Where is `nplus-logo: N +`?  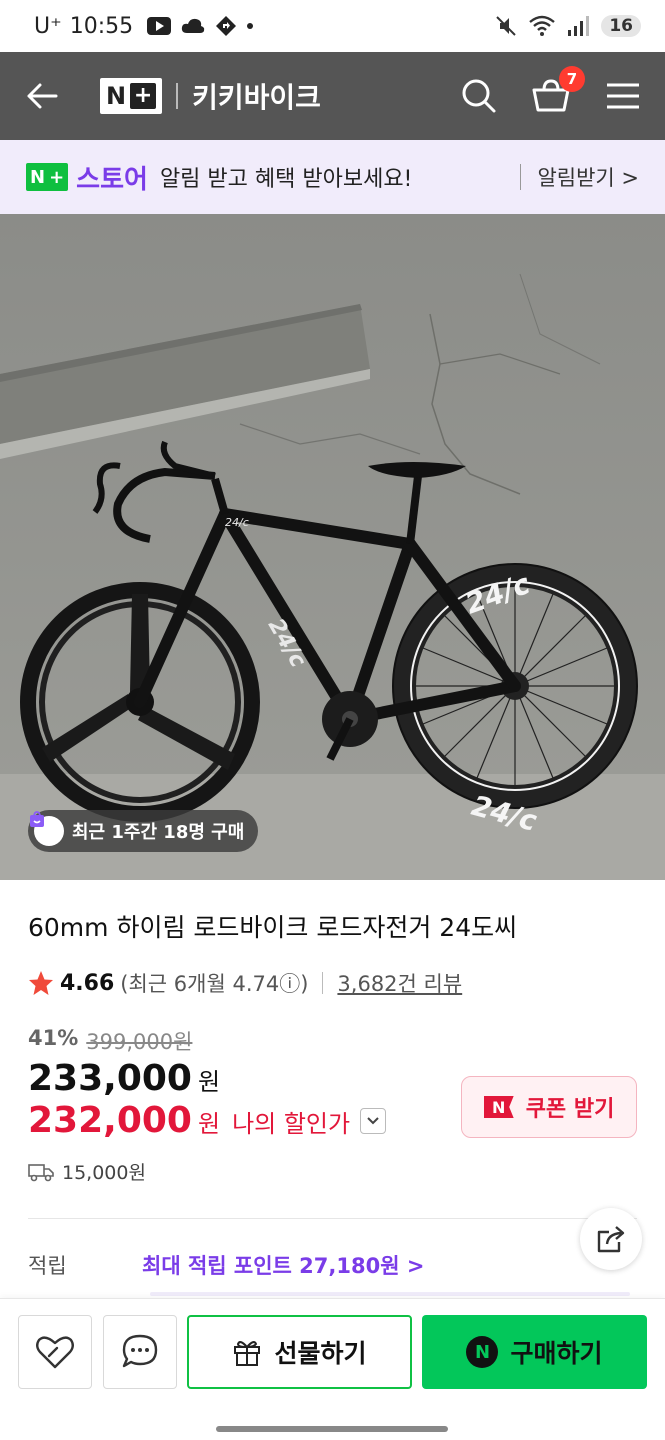
nplus-logo: N + is located at coordinates (131, 96).